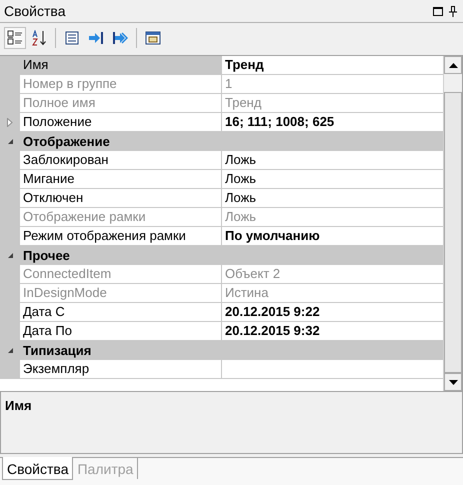 This screenshot has height=485, width=463. I want to click on group-title: Типизация, so click(57, 350).